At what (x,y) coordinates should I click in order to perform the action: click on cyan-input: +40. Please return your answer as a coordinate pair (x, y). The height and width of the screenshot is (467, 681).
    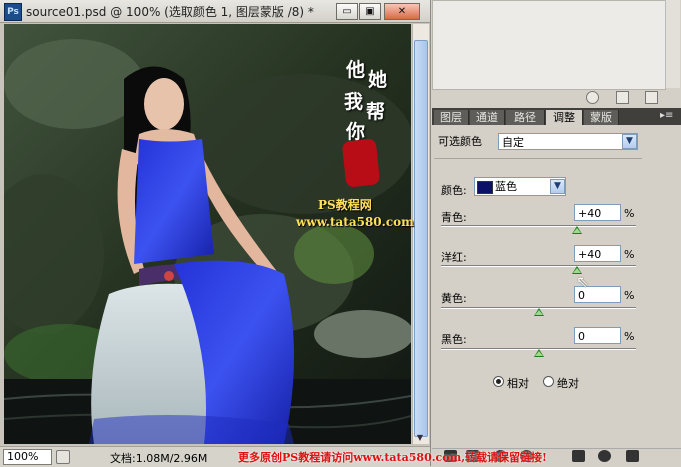
    Looking at the image, I should click on (597, 212).